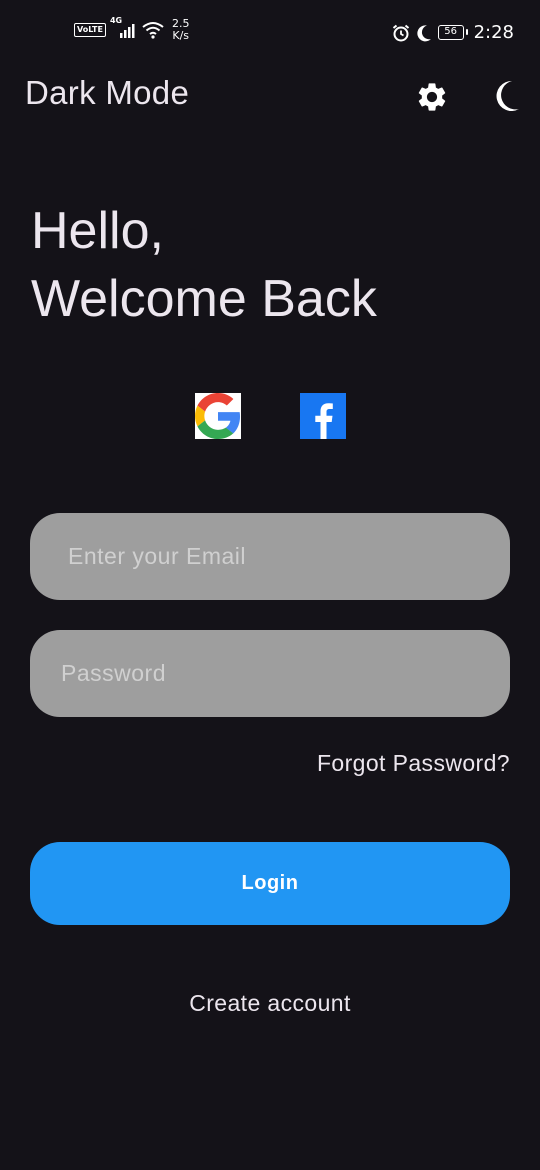 This screenshot has width=540, height=1170. What do you see at coordinates (270, 34) in the screenshot?
I see `status-bar: VoLTE 4G 2.5 K/s 56 2:28` at bounding box center [270, 34].